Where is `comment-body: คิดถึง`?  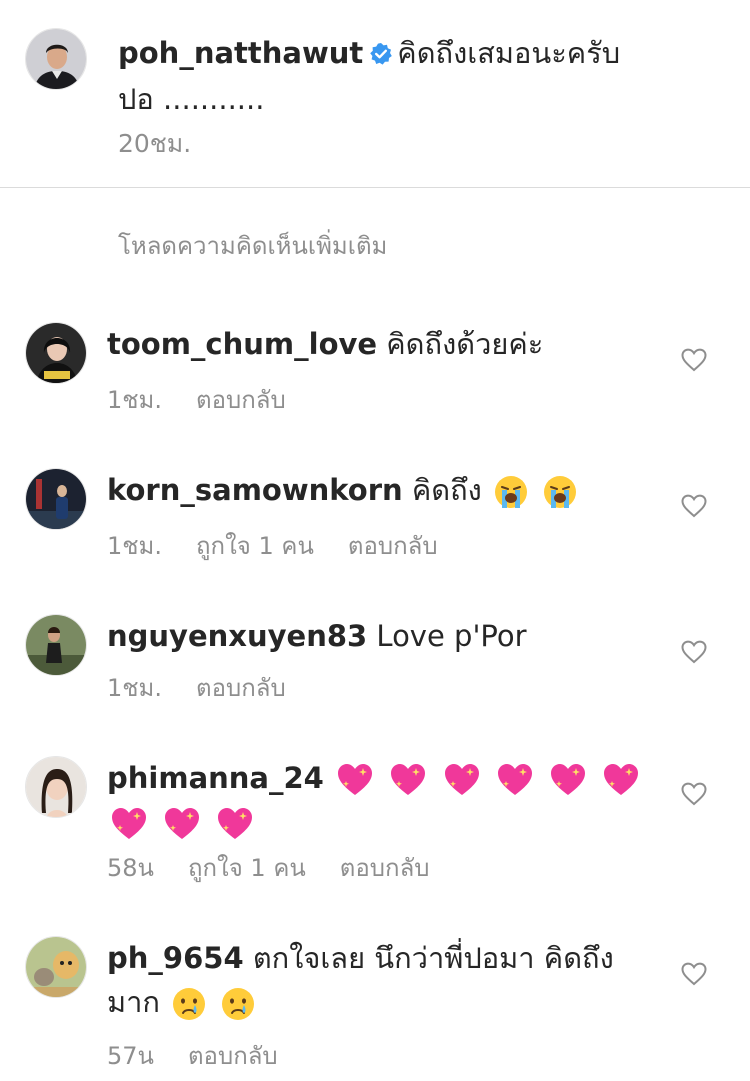
comment-body: คิดถึง is located at coordinates (446, 490).